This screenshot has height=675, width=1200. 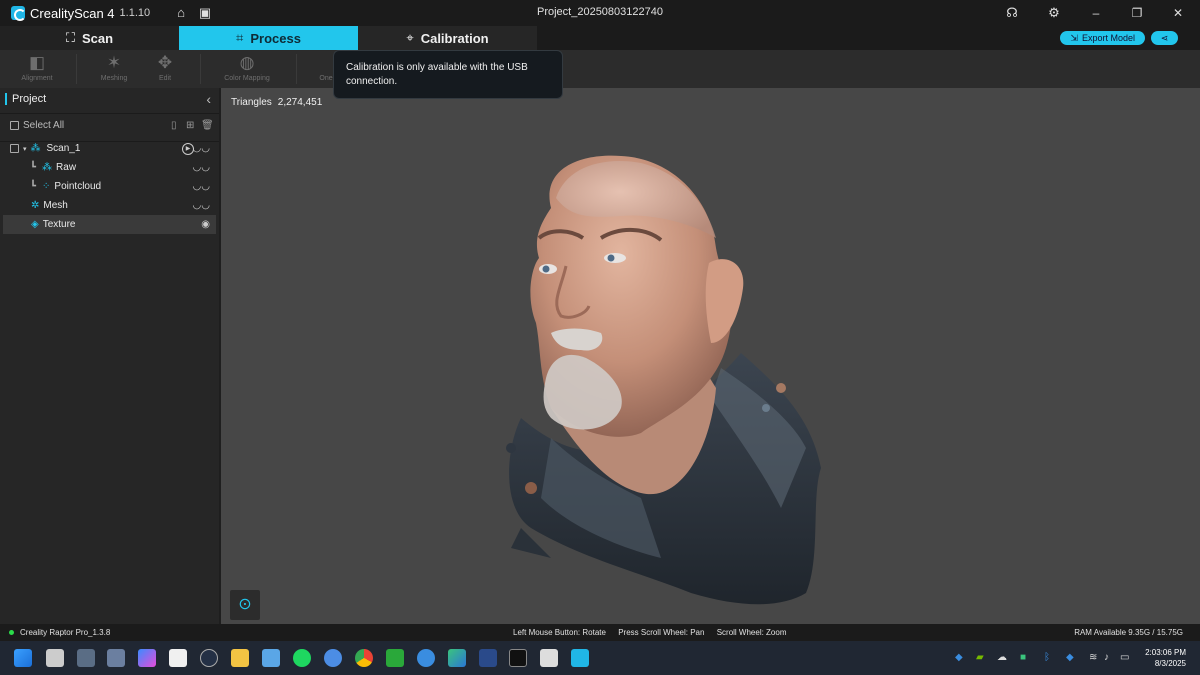 What do you see at coordinates (1023, 657) in the screenshot?
I see `tray-app-icon: ■` at bounding box center [1023, 657].